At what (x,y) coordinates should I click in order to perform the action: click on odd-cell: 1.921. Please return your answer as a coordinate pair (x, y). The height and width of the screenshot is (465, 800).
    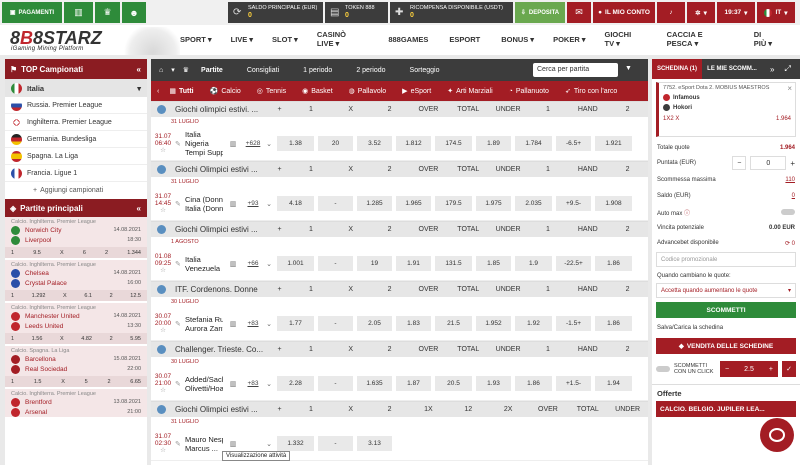
    Looking at the image, I should click on (613, 143).